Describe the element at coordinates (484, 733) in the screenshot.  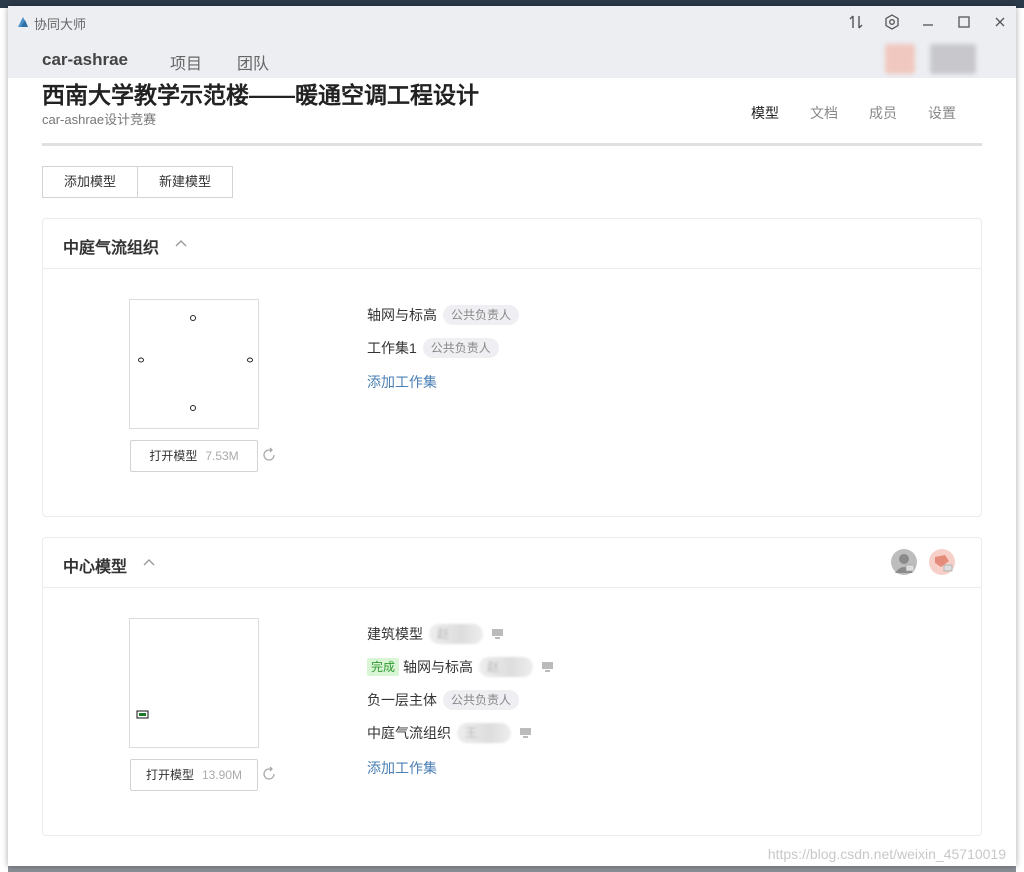
I see `workset-owner-badge: 王` at that location.